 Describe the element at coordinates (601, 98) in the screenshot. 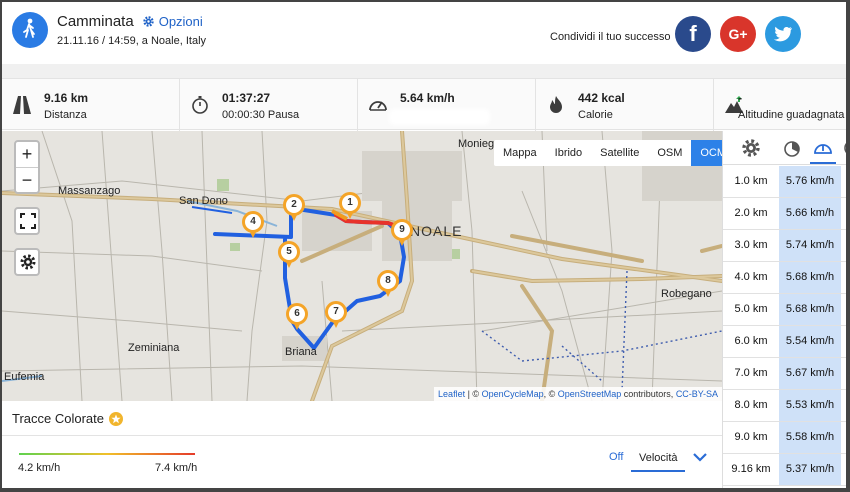

I see `stat-calories-value: 442 kcal` at that location.